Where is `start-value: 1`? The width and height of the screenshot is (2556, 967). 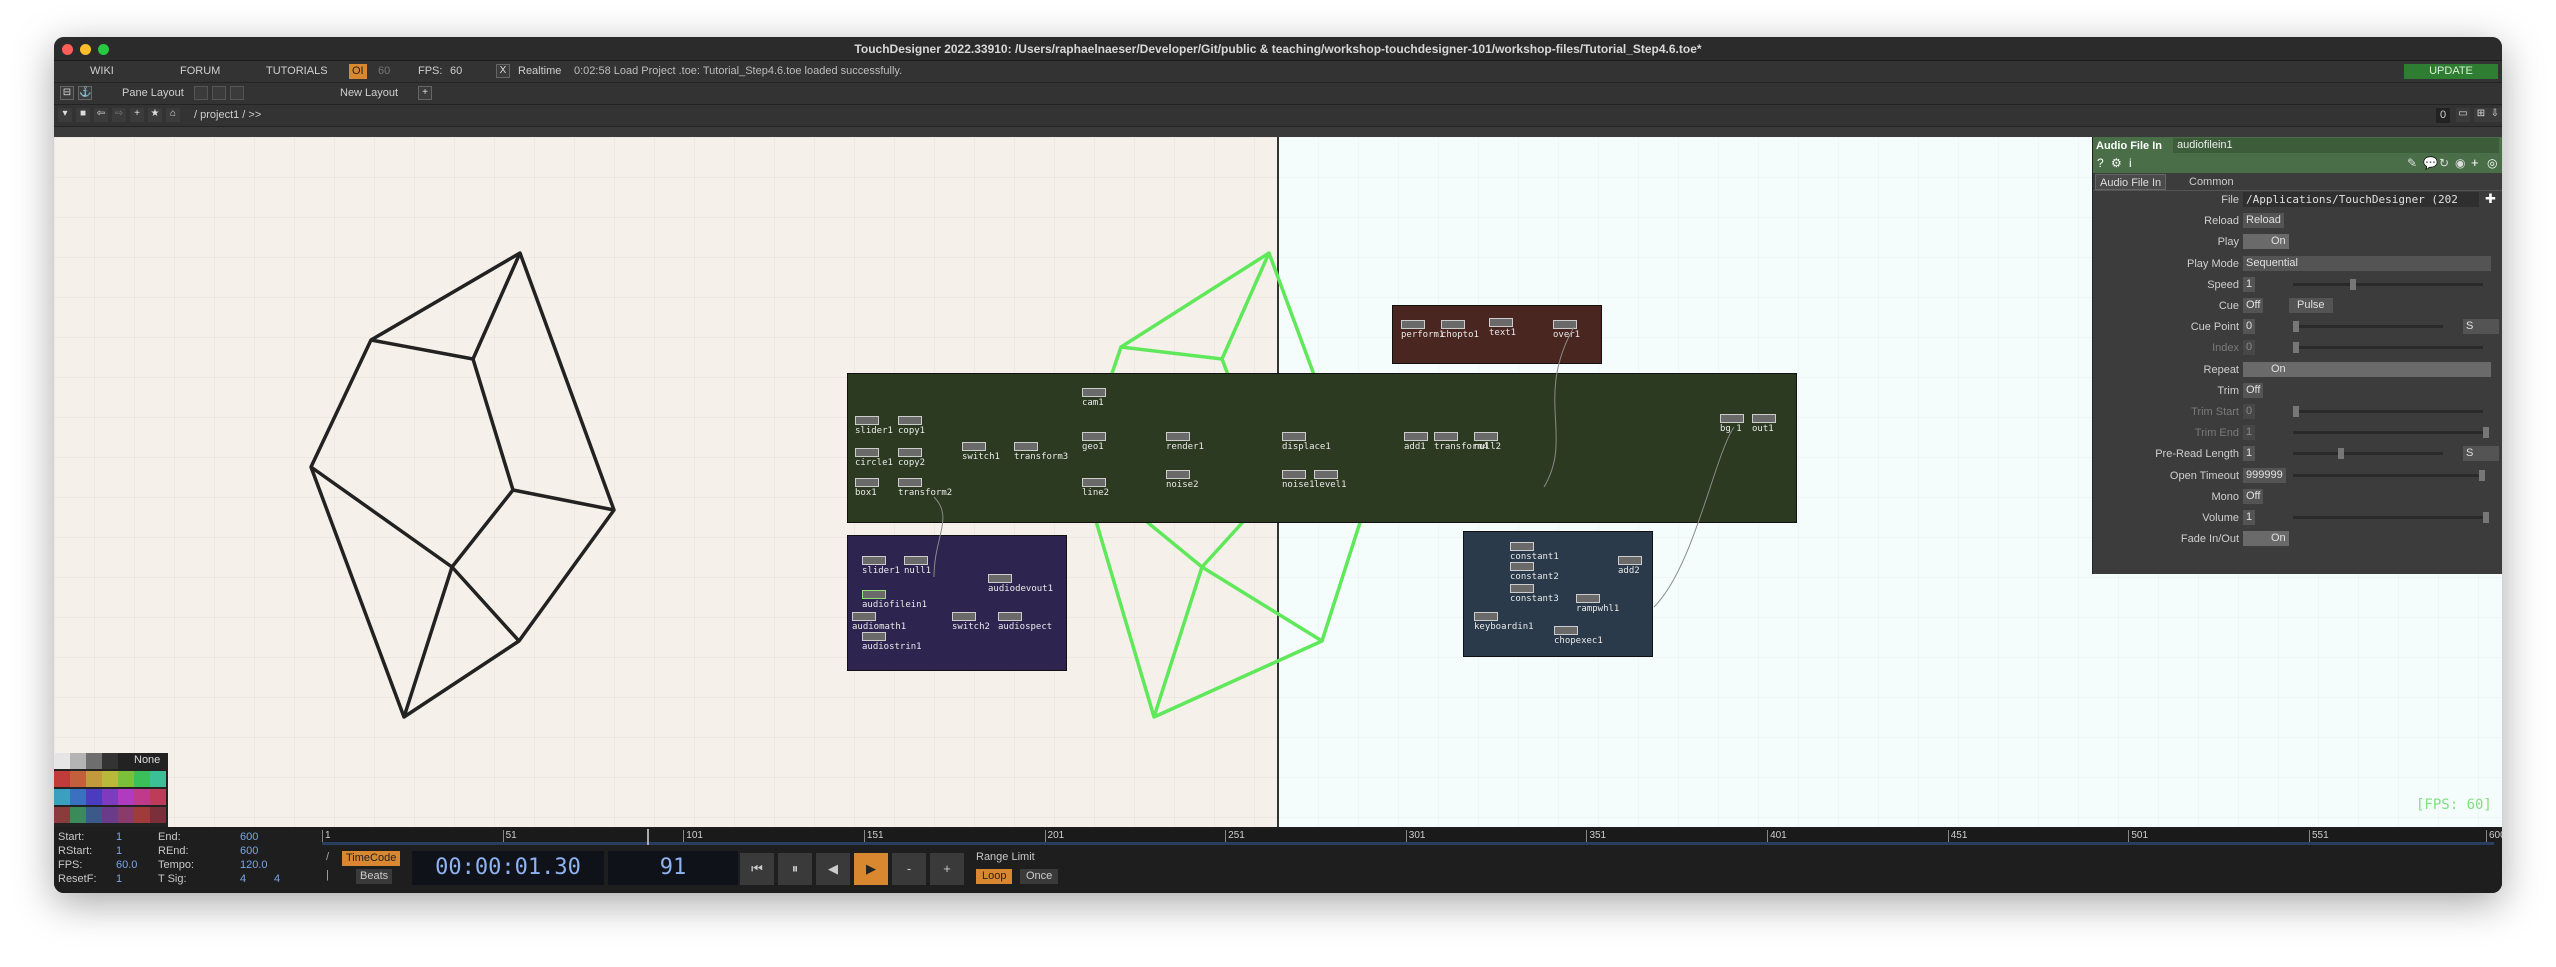
start-value: 1 is located at coordinates (119, 837).